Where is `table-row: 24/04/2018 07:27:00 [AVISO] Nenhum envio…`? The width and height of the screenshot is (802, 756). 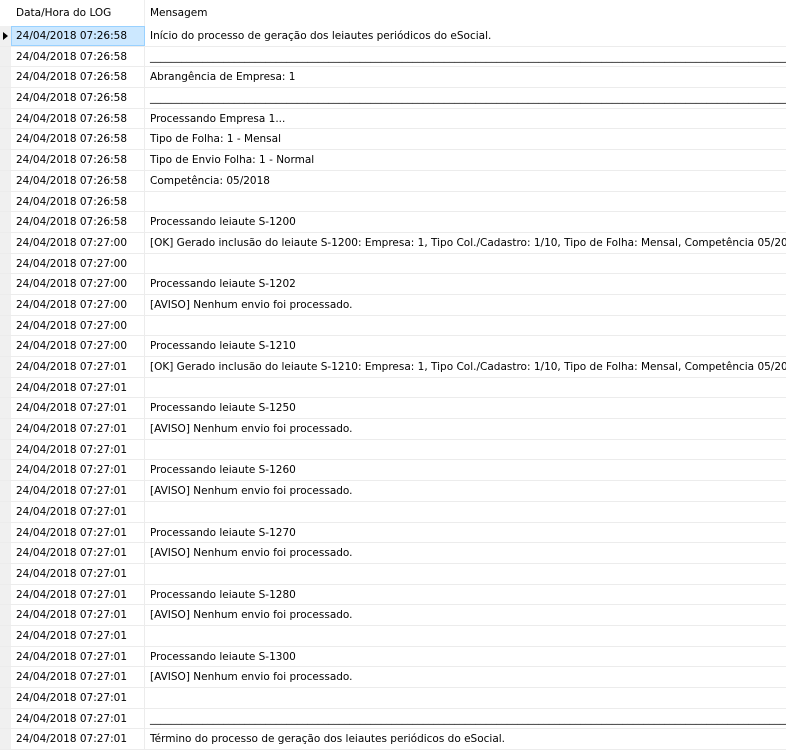 table-row: 24/04/2018 07:27:00 [AVISO] Nenhum envio… is located at coordinates (393, 305).